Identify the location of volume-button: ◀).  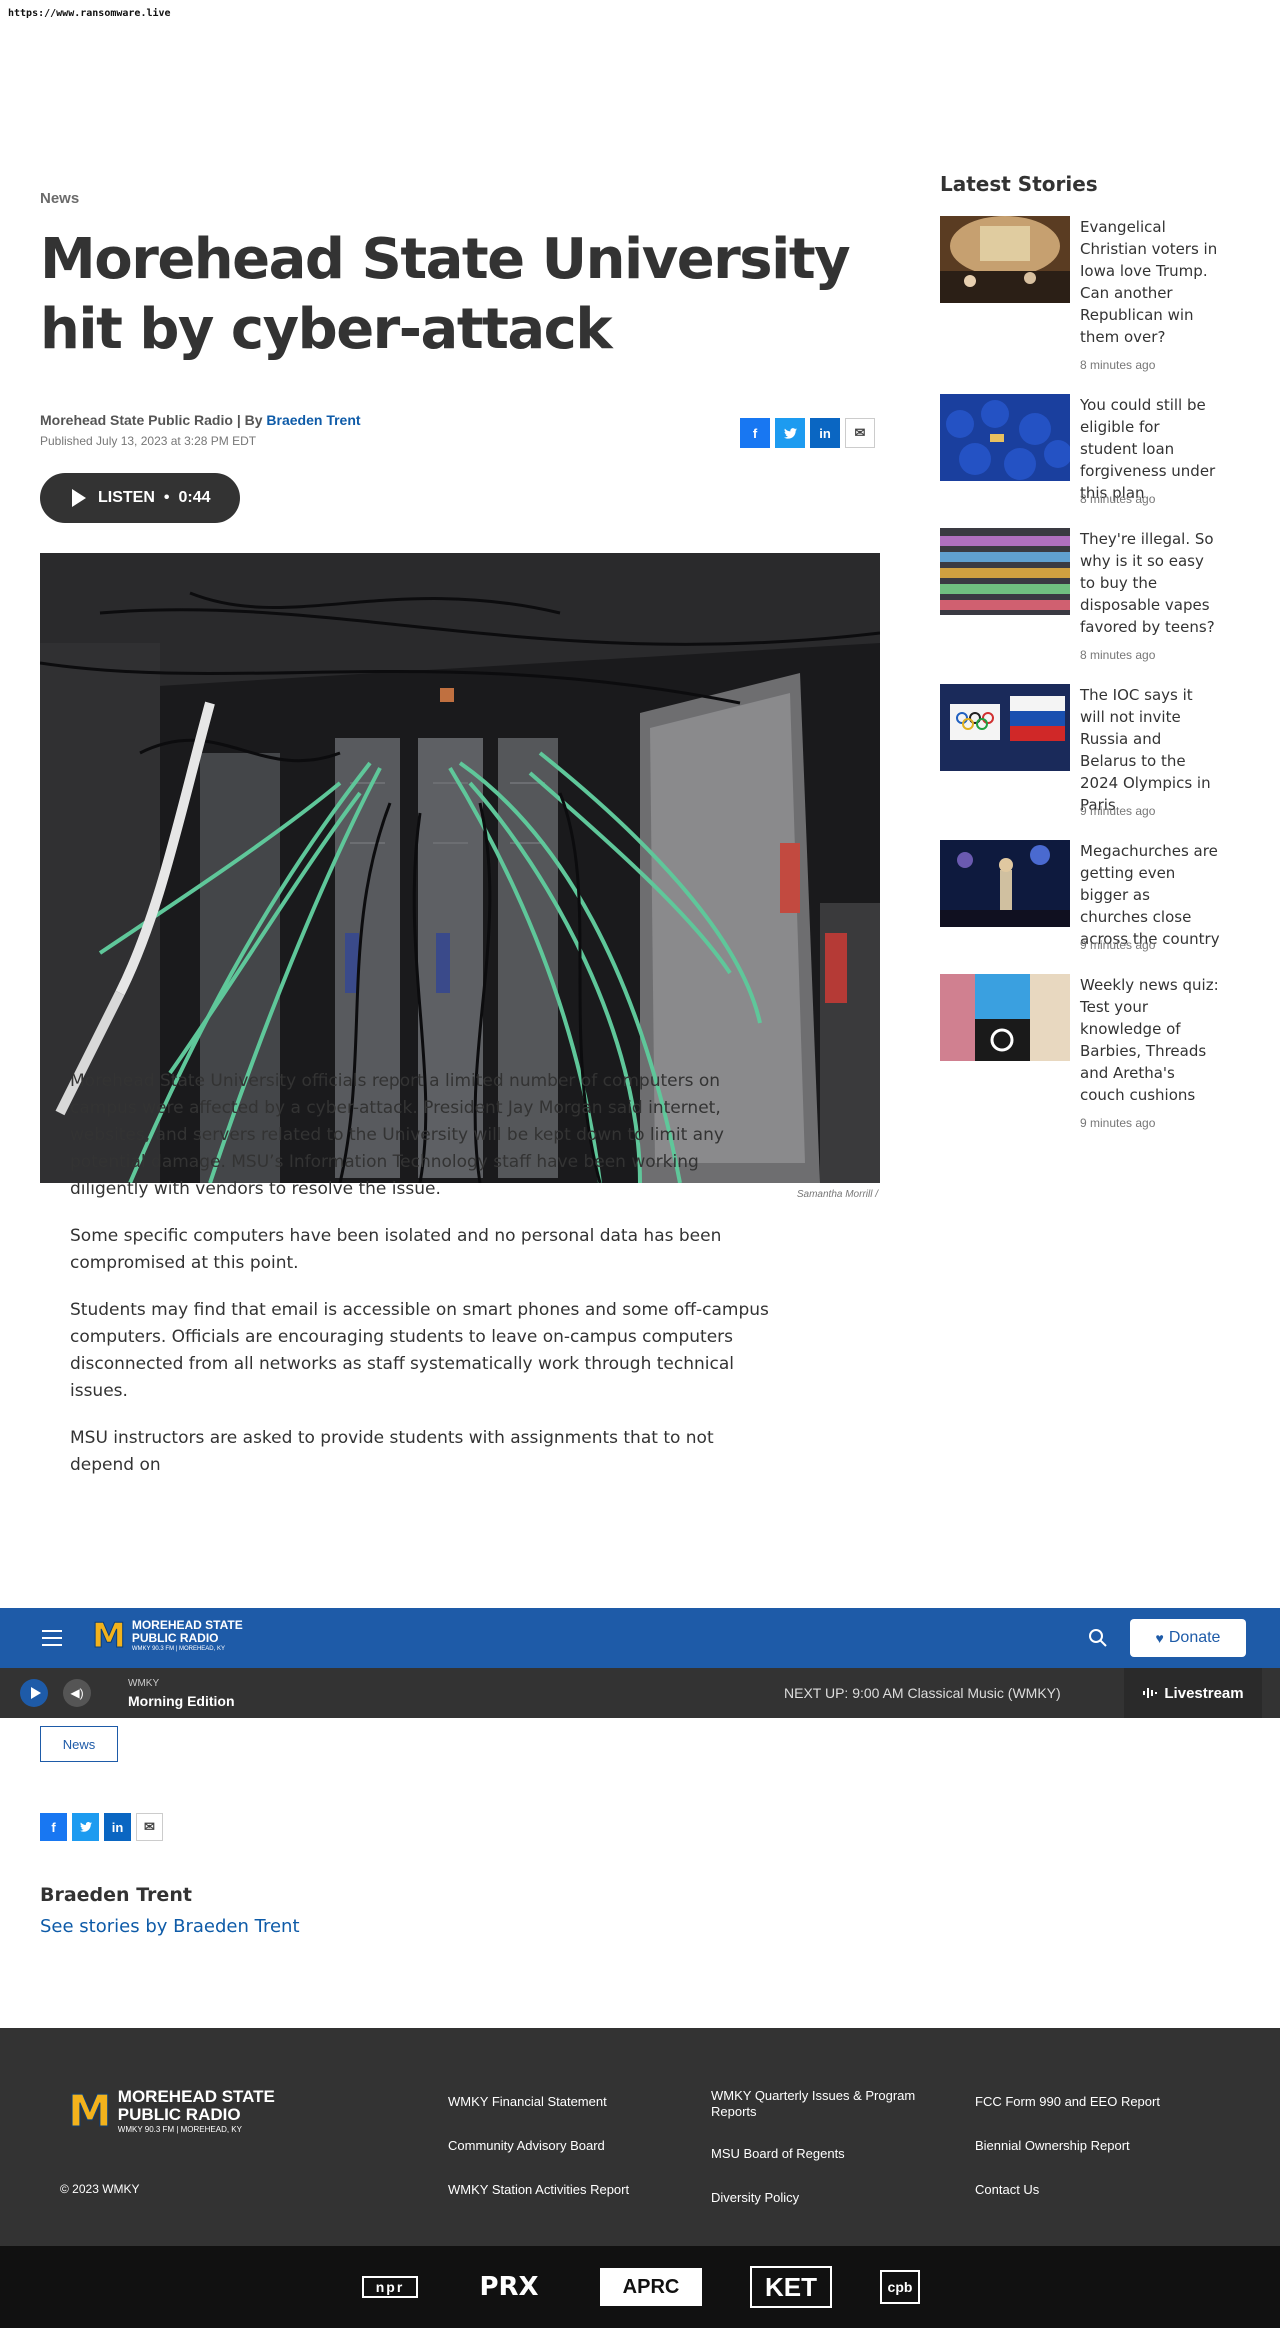
(77, 1693).